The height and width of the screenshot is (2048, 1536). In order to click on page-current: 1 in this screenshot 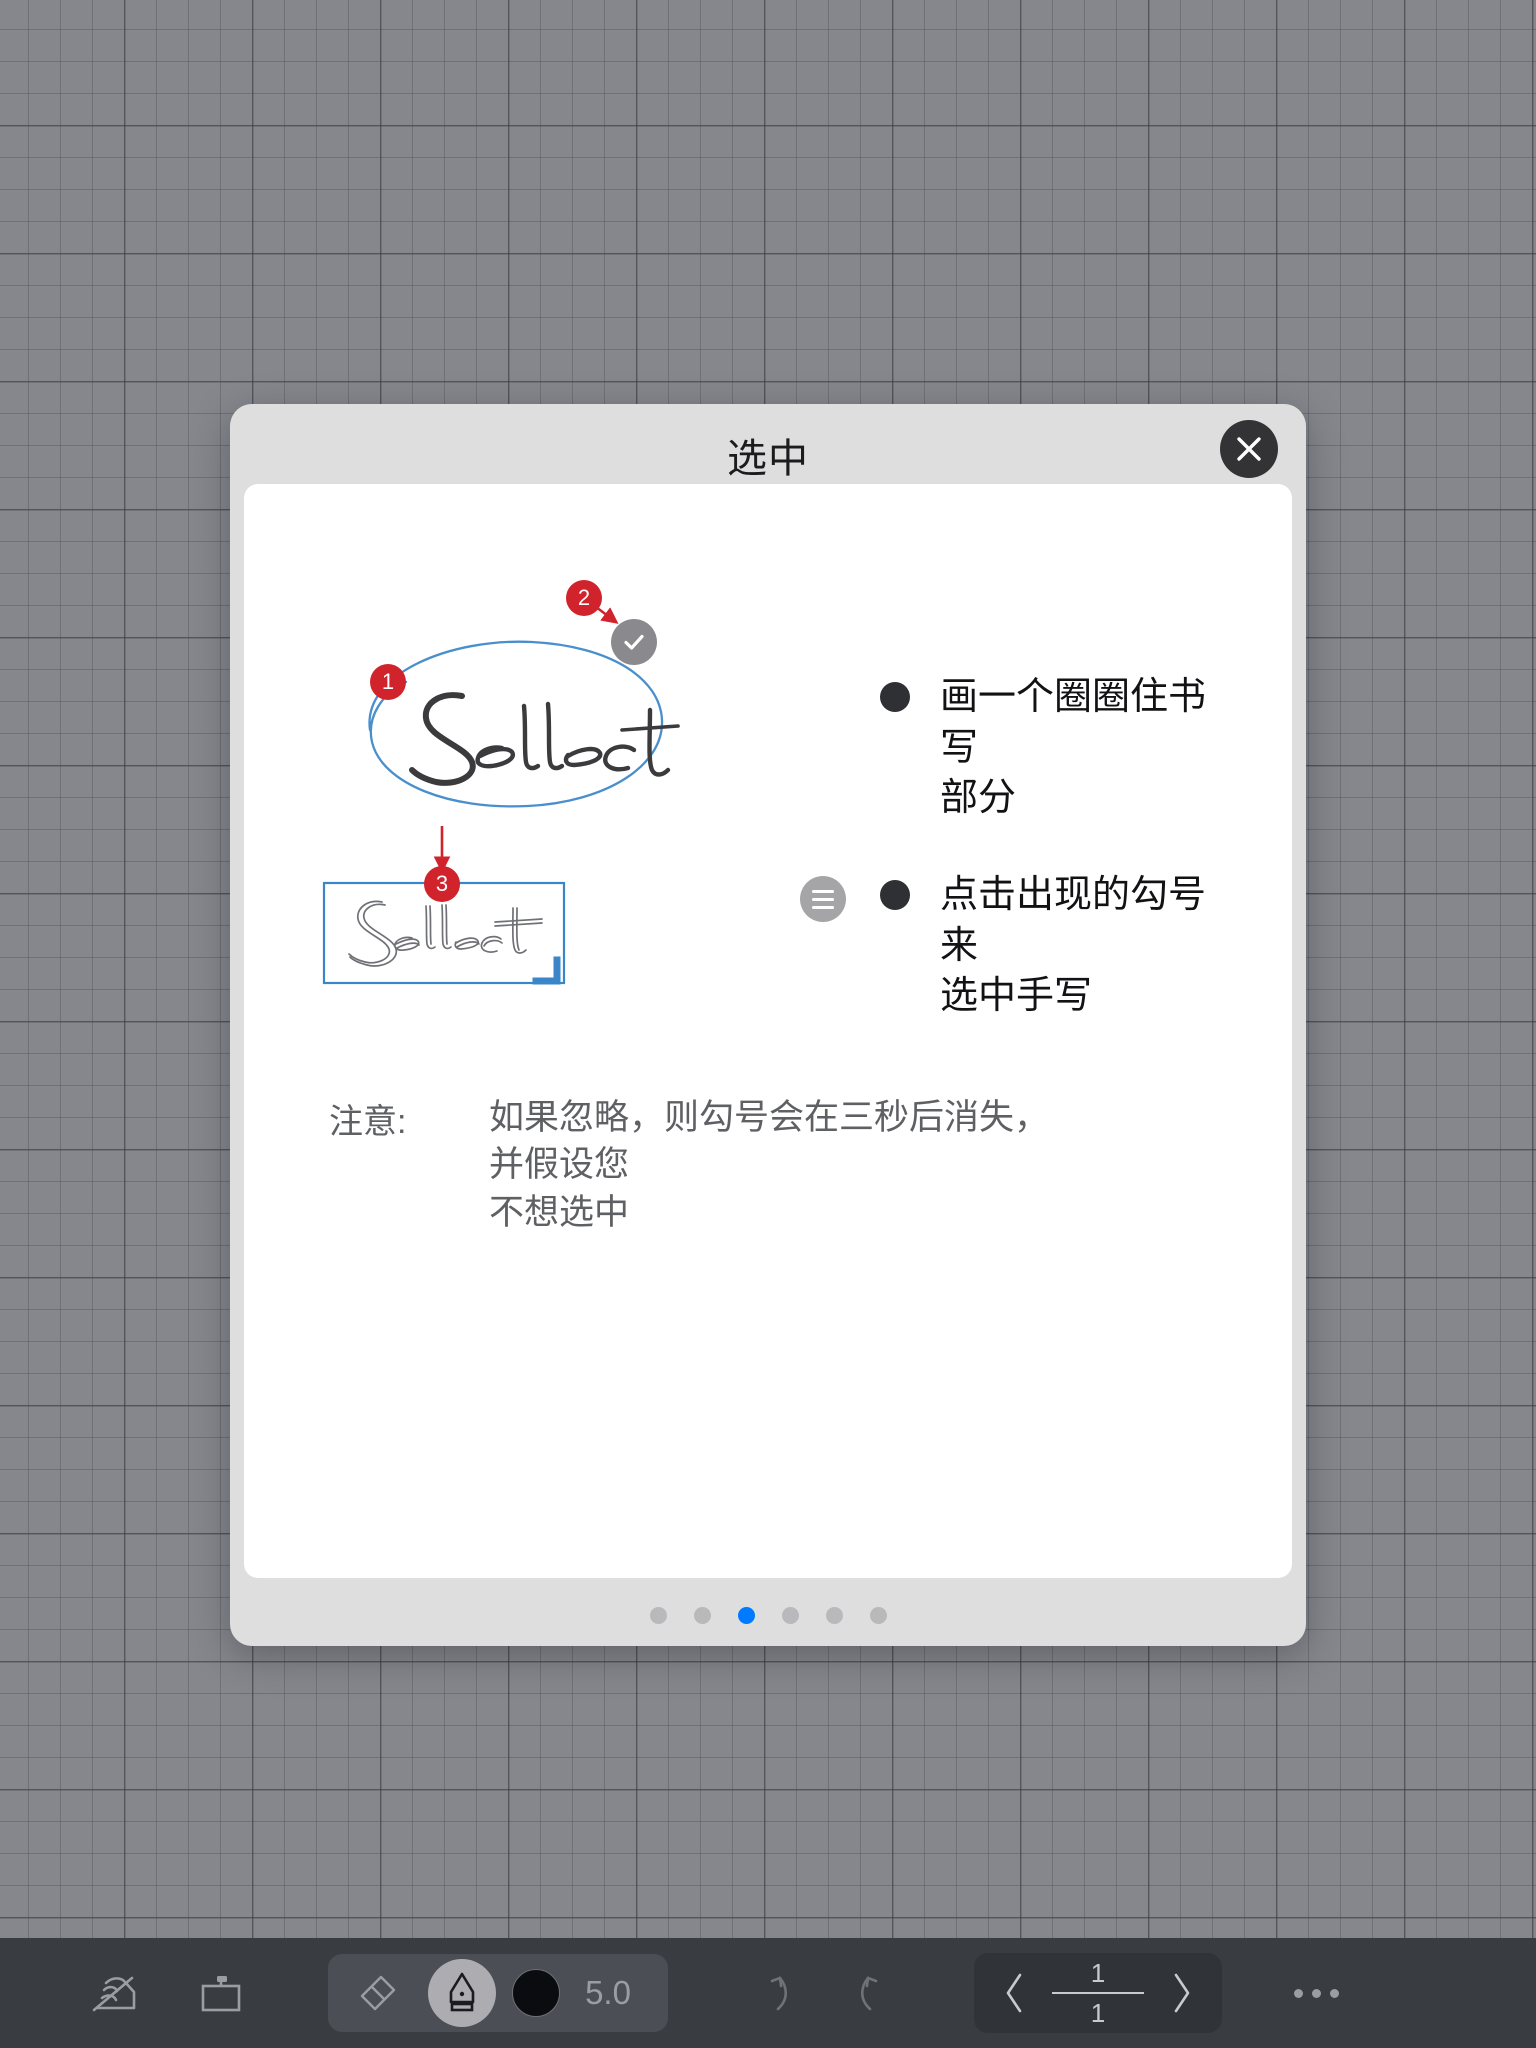, I will do `click(1098, 1972)`.